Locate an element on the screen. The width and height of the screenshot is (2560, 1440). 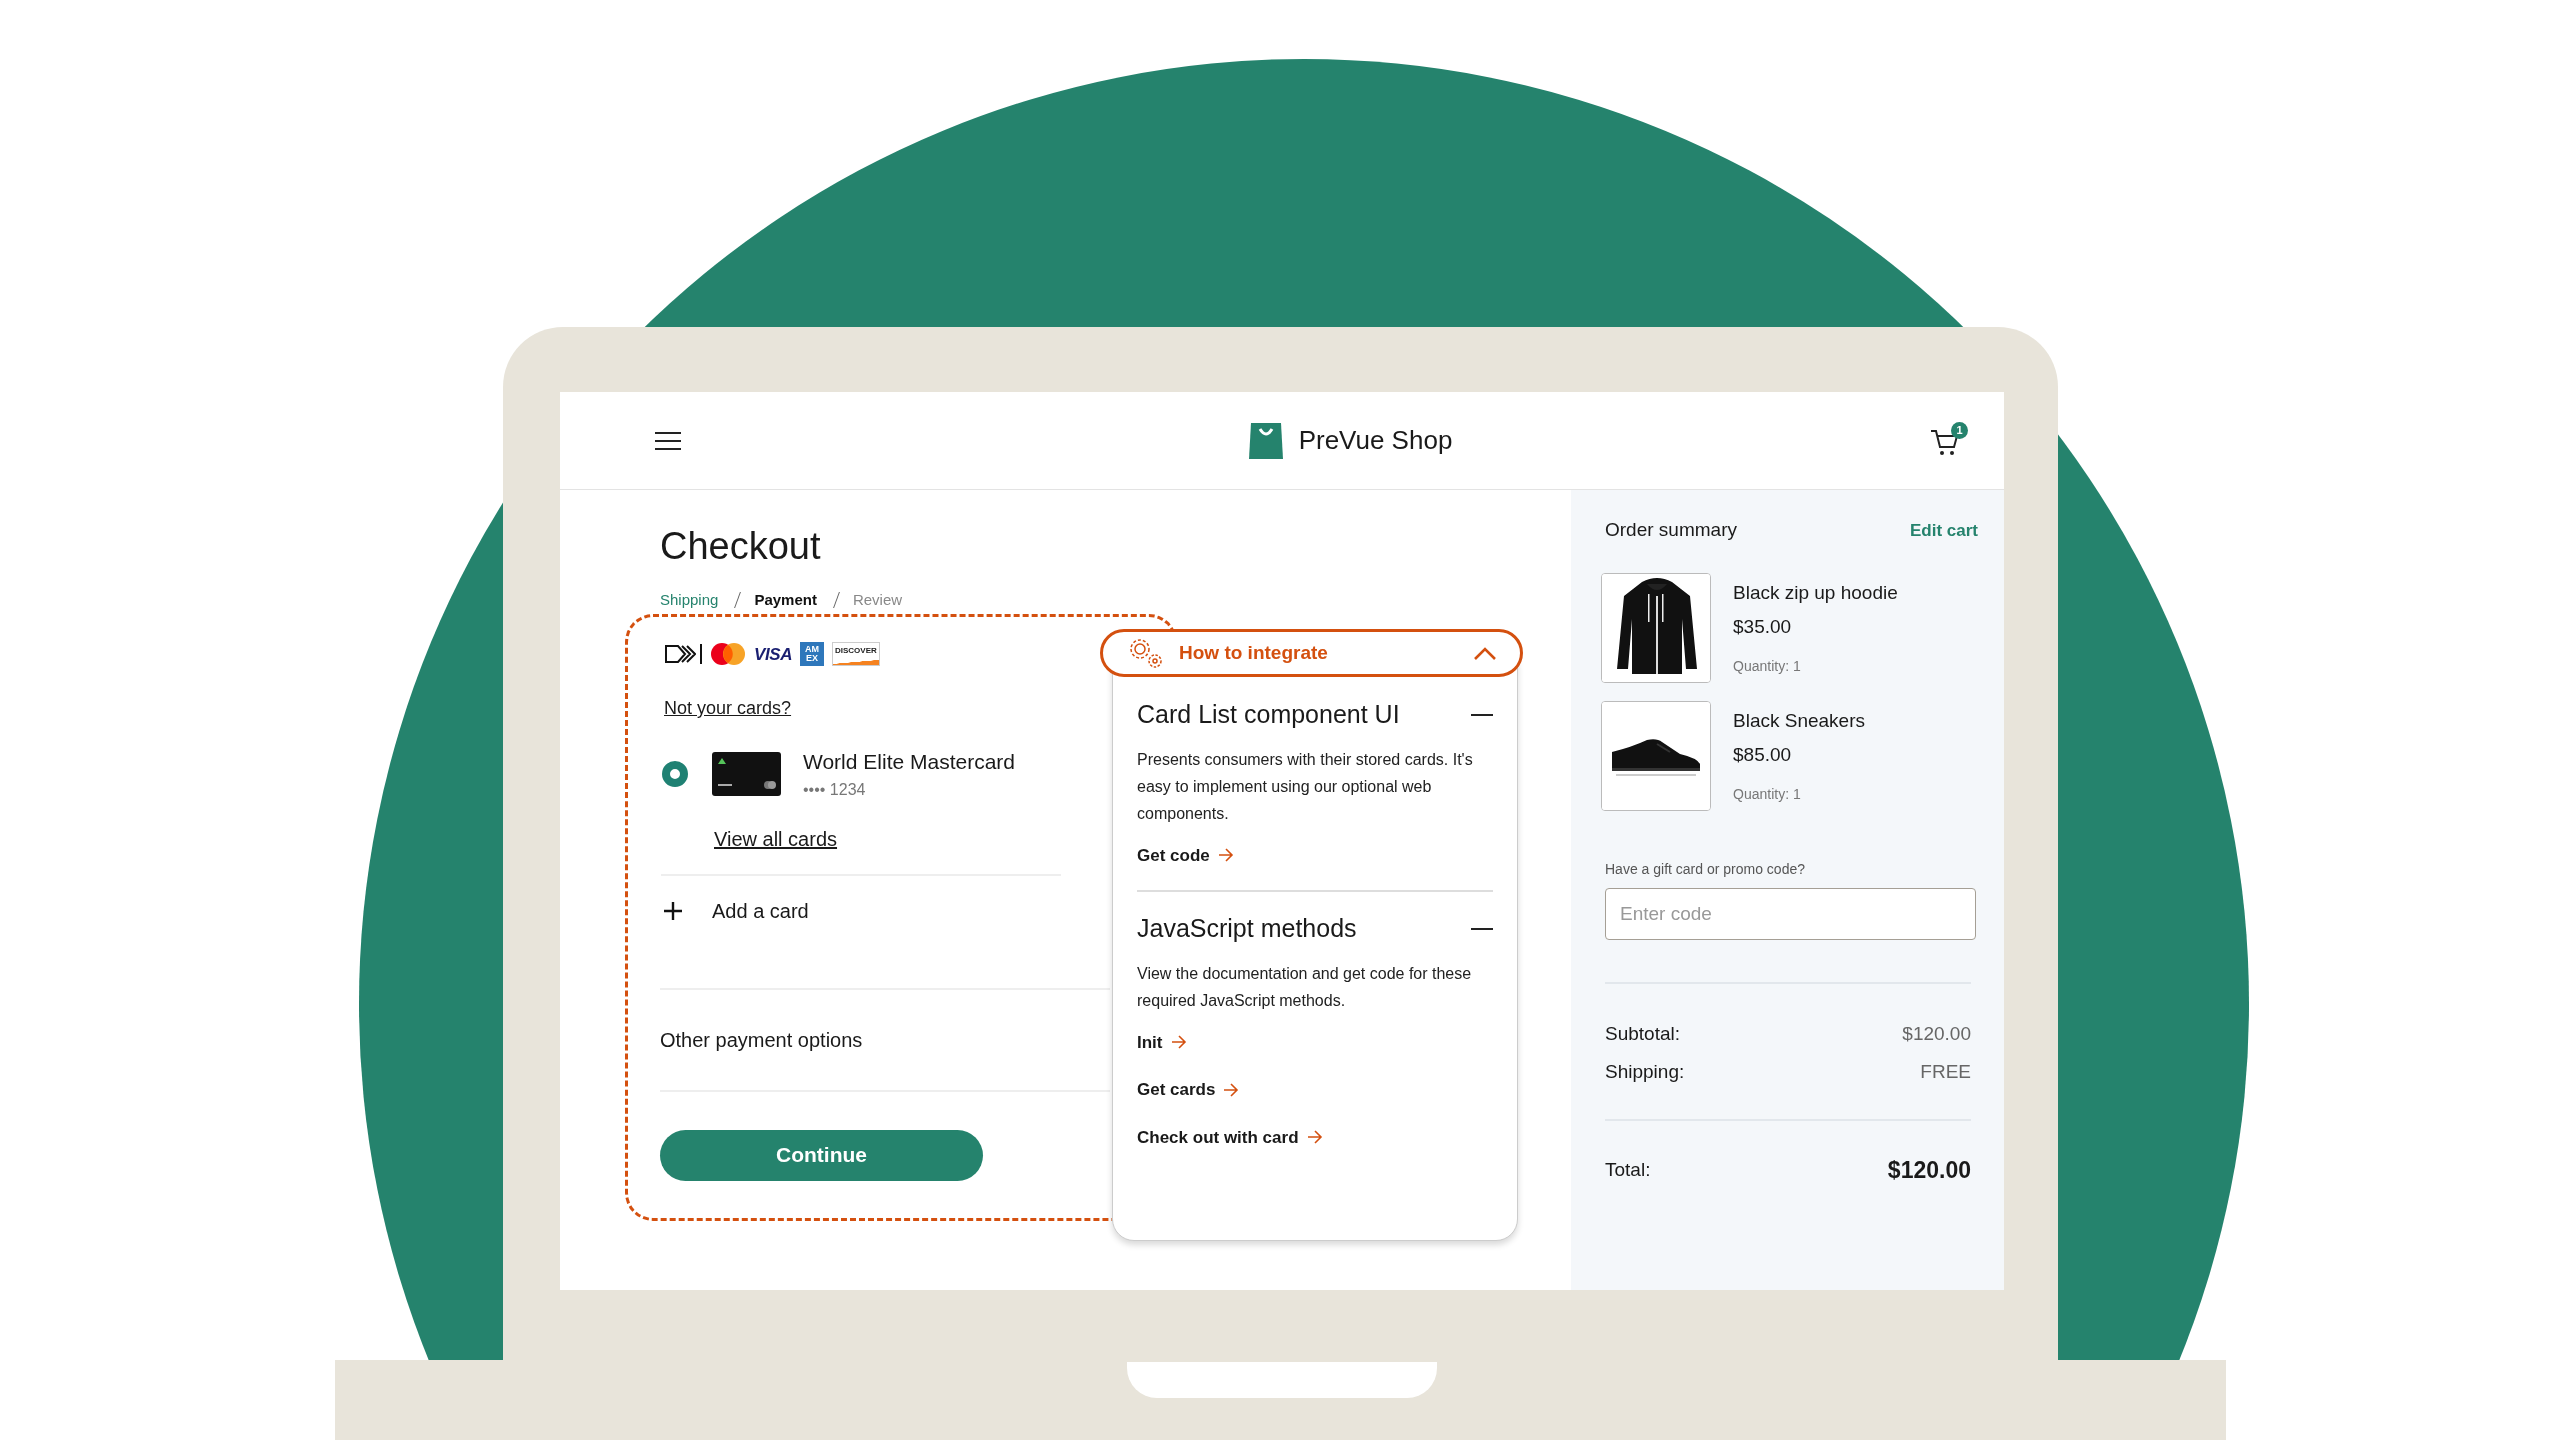
card-name: World Elite Mastercard is located at coordinates (909, 762).